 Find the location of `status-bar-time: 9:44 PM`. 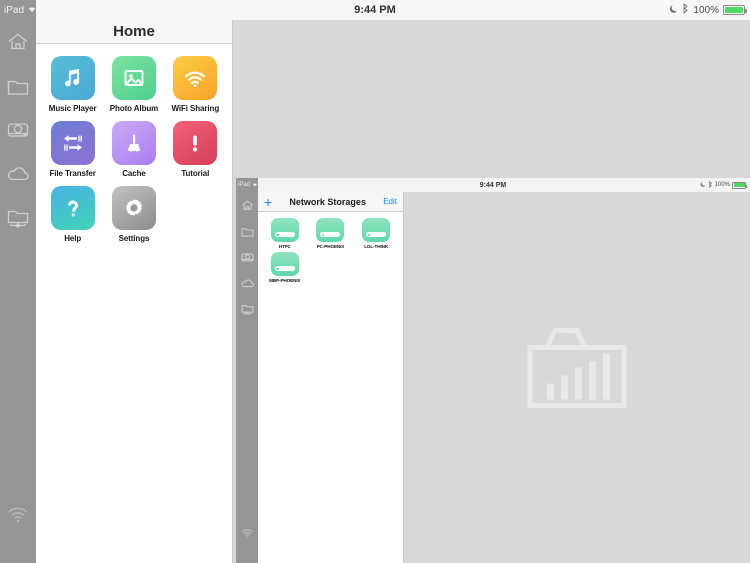

status-bar-time: 9:44 PM is located at coordinates (375, 10).